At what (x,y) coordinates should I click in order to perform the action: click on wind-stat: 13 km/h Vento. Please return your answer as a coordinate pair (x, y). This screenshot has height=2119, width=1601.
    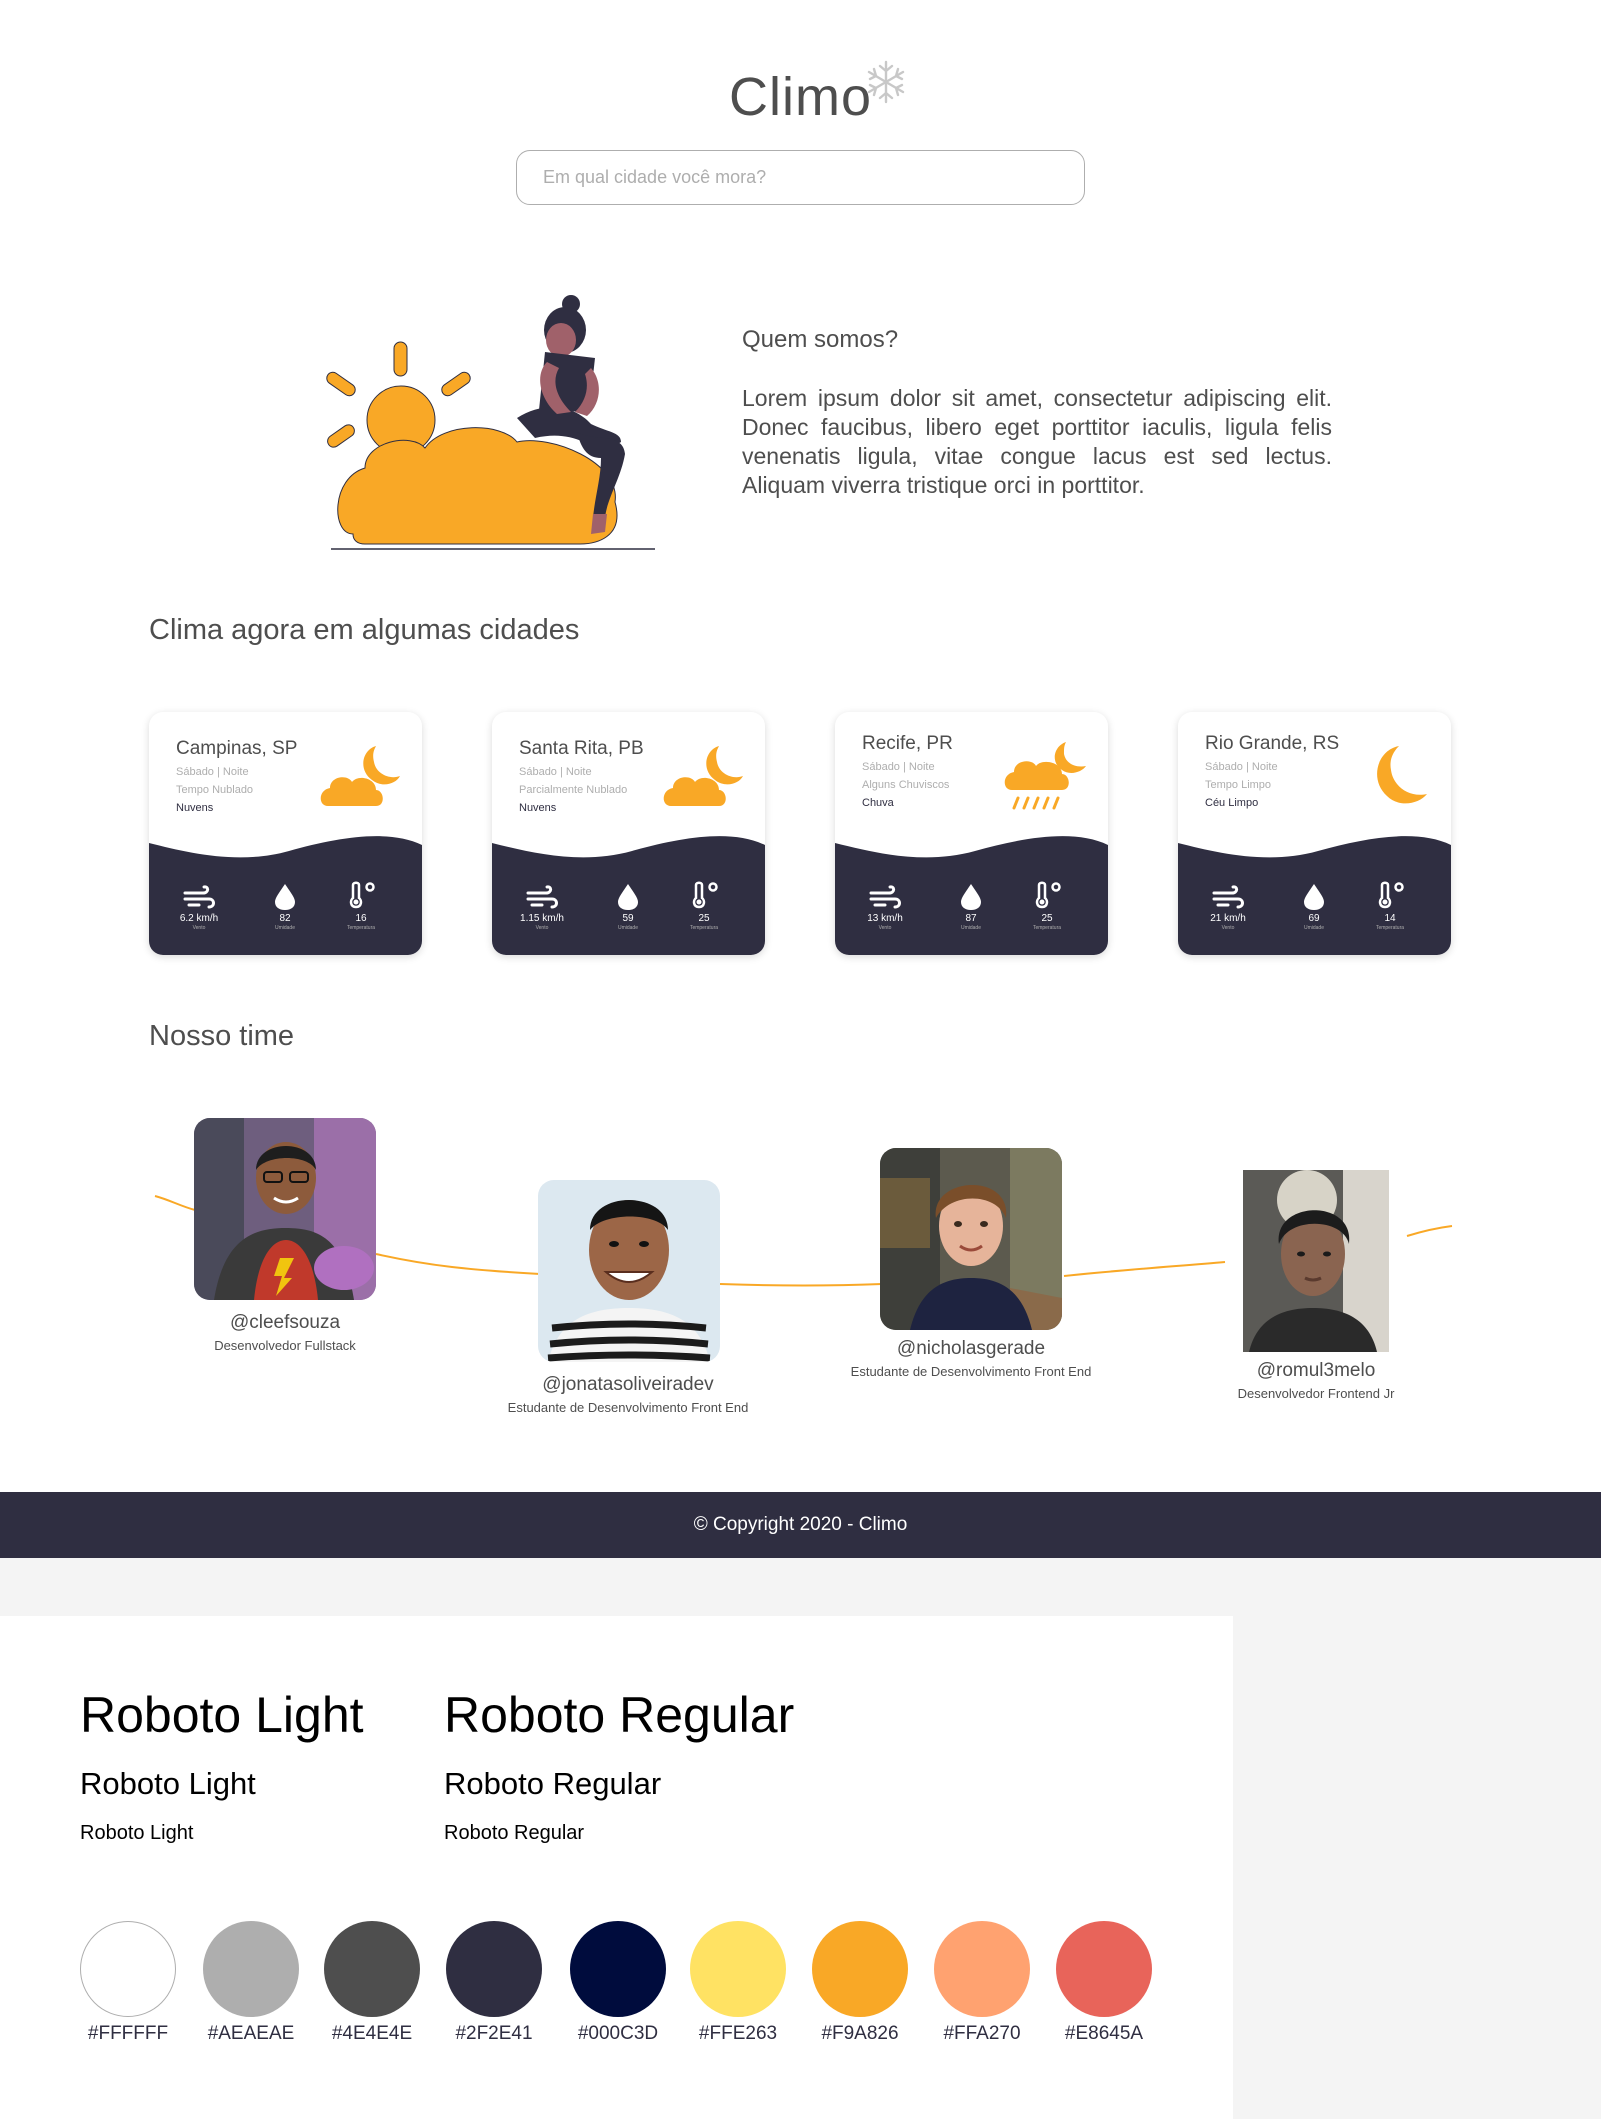
    Looking at the image, I should click on (885, 908).